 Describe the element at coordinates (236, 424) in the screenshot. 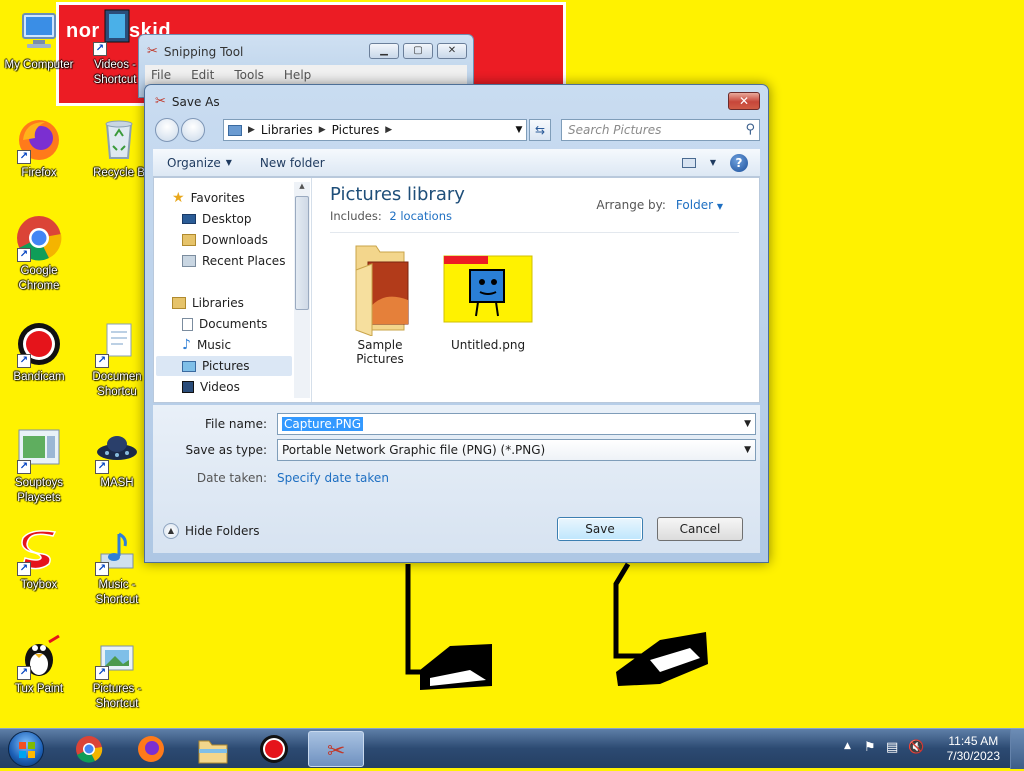

I see `file-name-label: File name:` at that location.